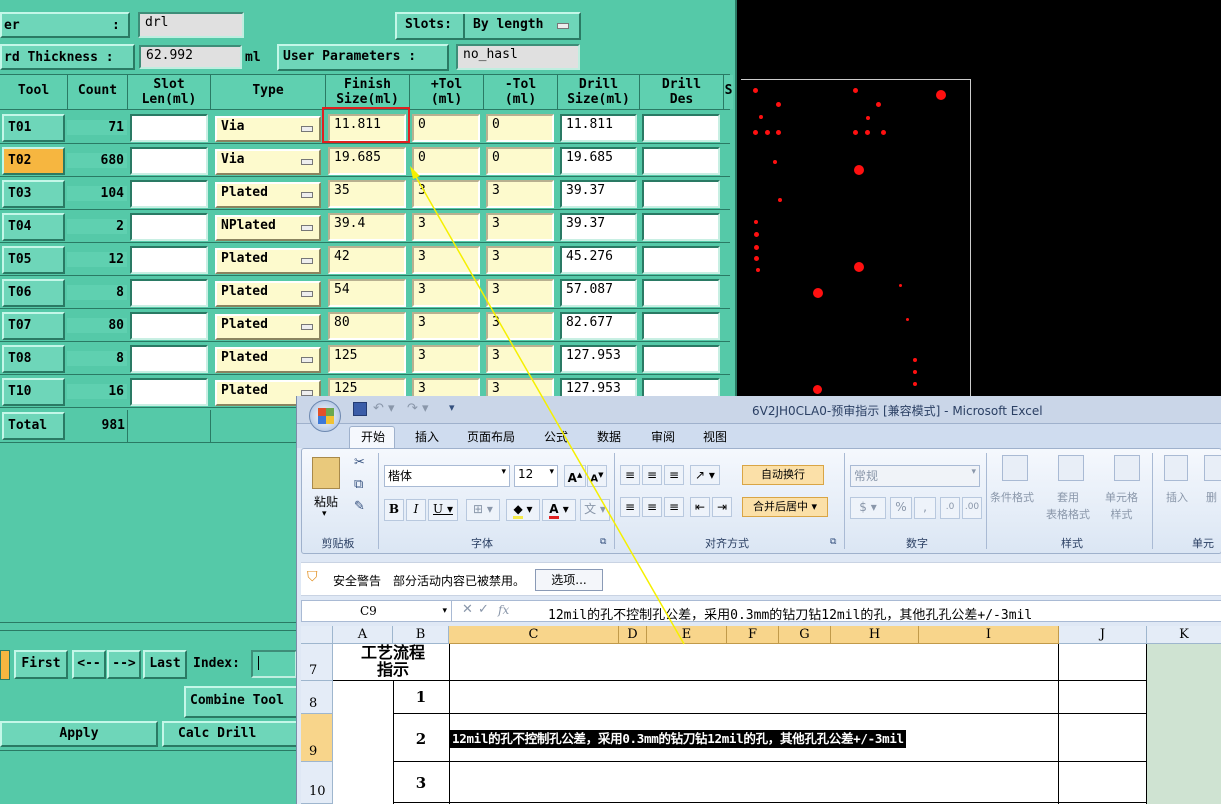 The height and width of the screenshot is (804, 1221). Describe the element at coordinates (868, 508) in the screenshot. I see `currency-icon: $ ▾` at that location.